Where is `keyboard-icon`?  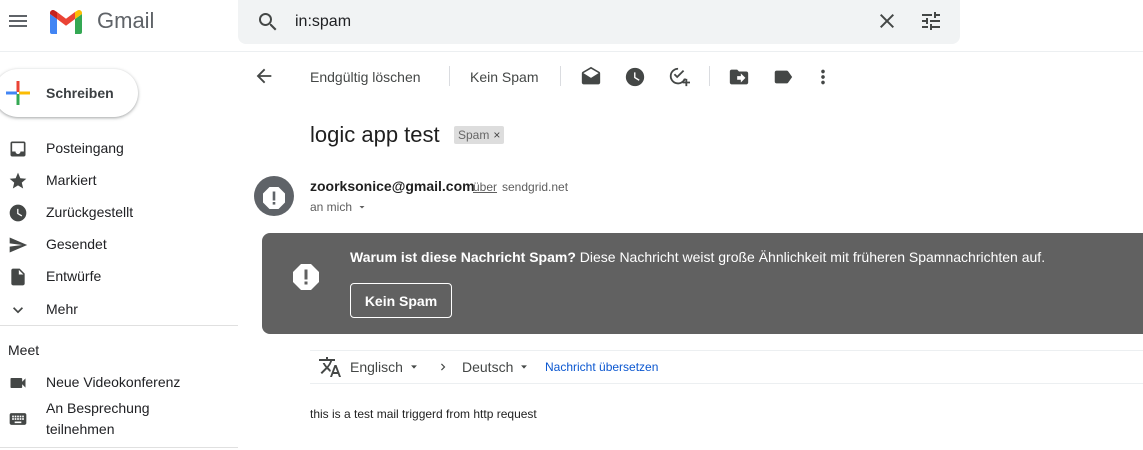 keyboard-icon is located at coordinates (18, 419).